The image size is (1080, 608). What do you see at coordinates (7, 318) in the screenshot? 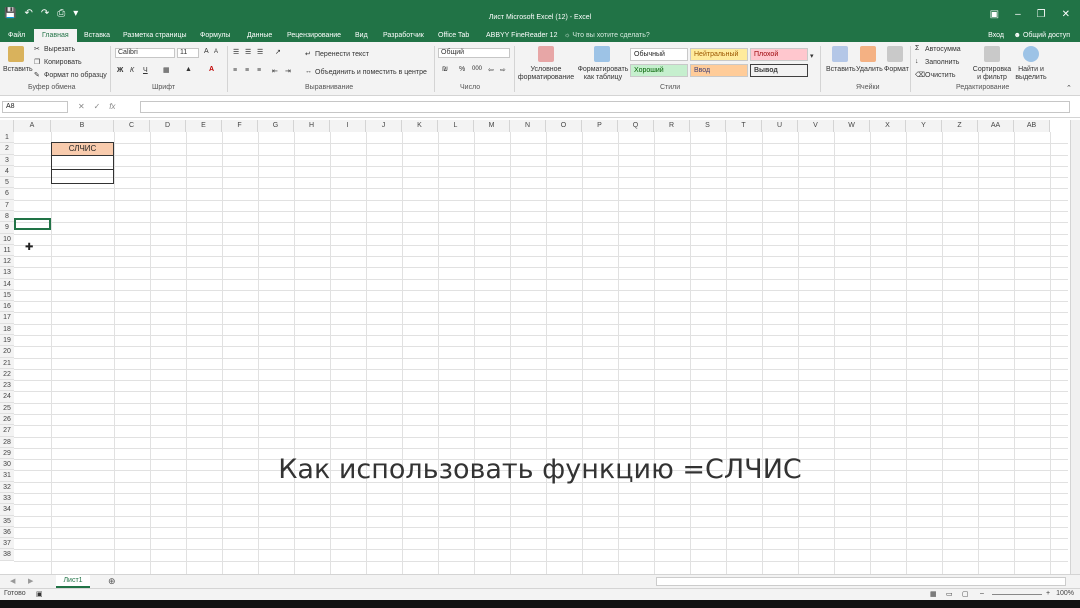
I see `row-header: 17` at bounding box center [7, 318].